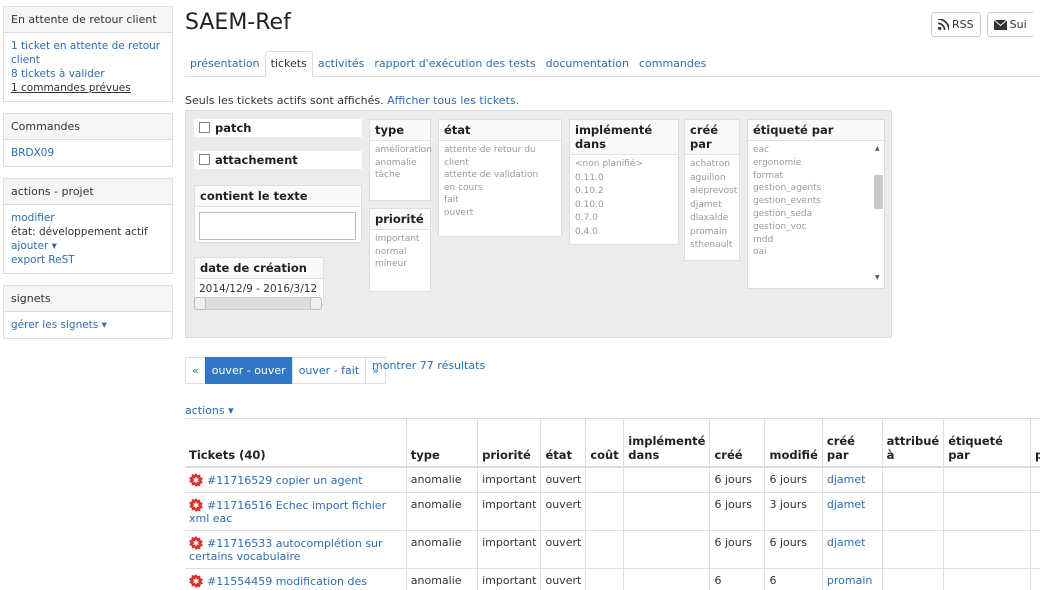  I want to click on state-option: en cours, so click(500, 188).